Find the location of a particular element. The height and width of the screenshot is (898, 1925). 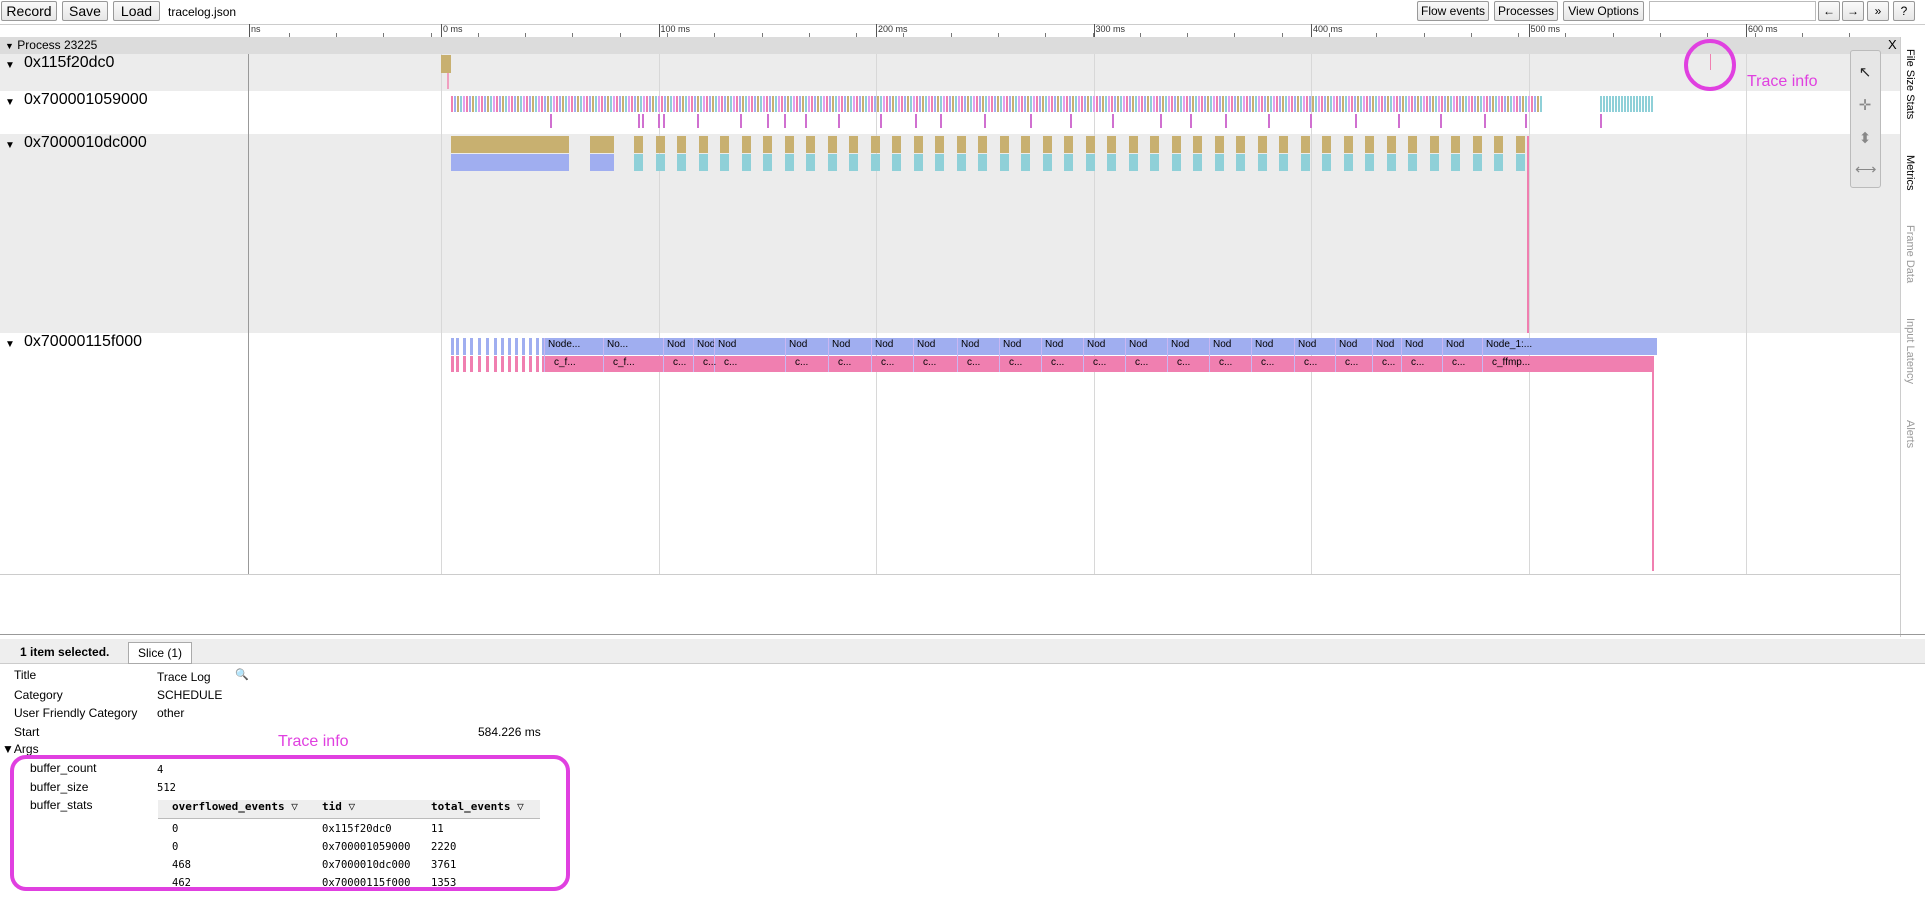

thread-label: ▼ 0x7000010dc000 is located at coordinates (124, 233).